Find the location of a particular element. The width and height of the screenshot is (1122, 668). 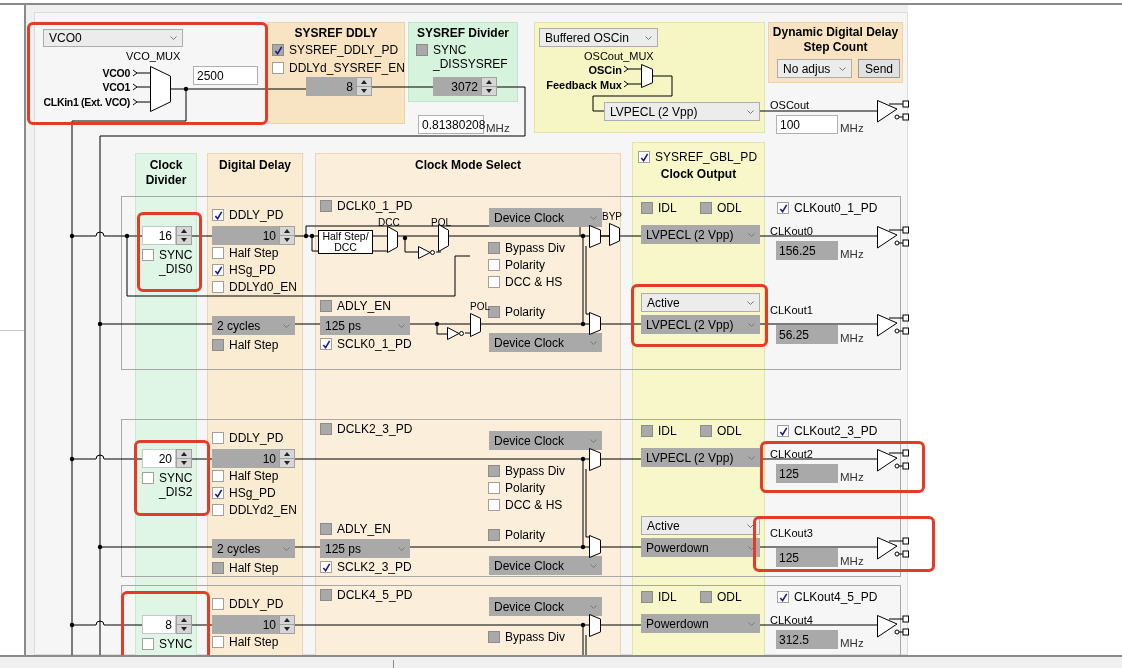

panel-title: SYSREF DDLY is located at coordinates (336, 33).